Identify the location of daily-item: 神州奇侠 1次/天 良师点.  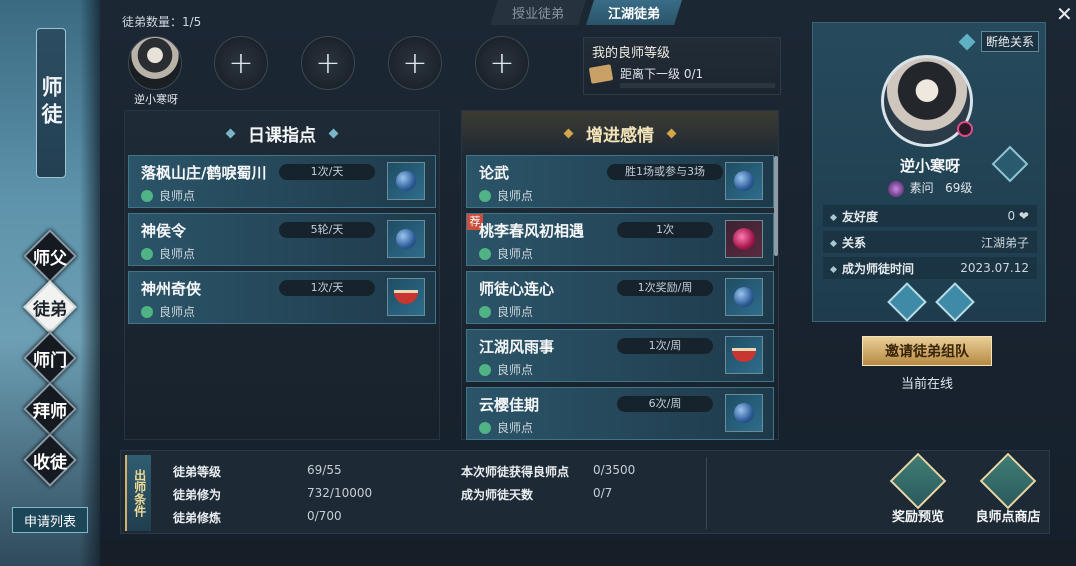
(282, 297).